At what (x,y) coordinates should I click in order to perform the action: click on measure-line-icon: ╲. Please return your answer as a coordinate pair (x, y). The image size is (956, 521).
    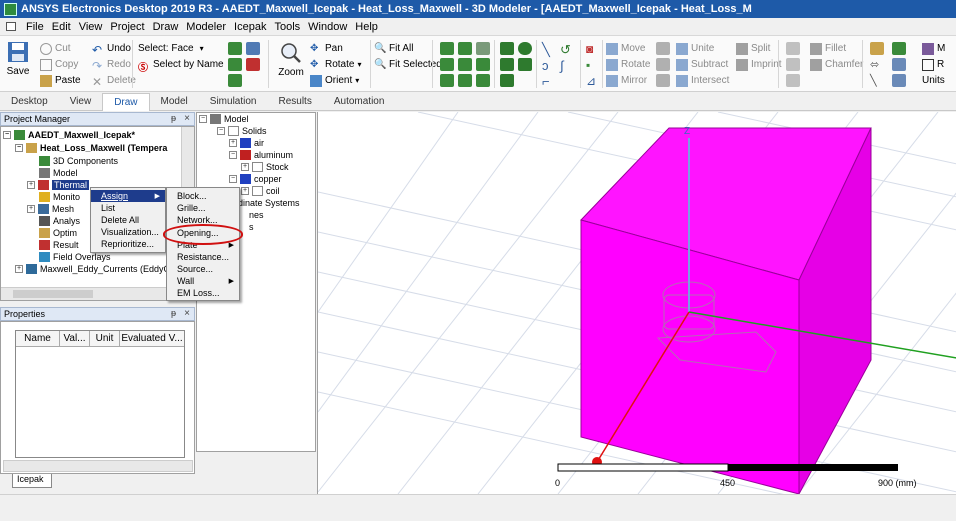
    Looking at the image, I should click on (877, 80).